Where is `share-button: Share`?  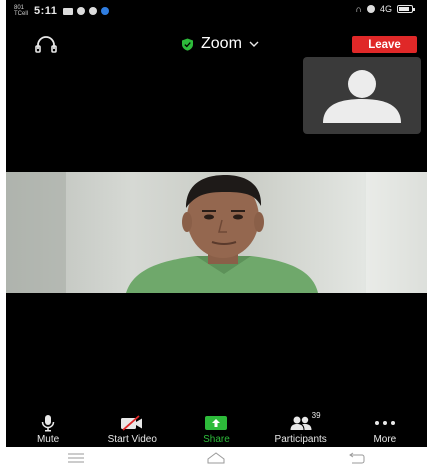
share-button: Share is located at coordinates (216, 430).